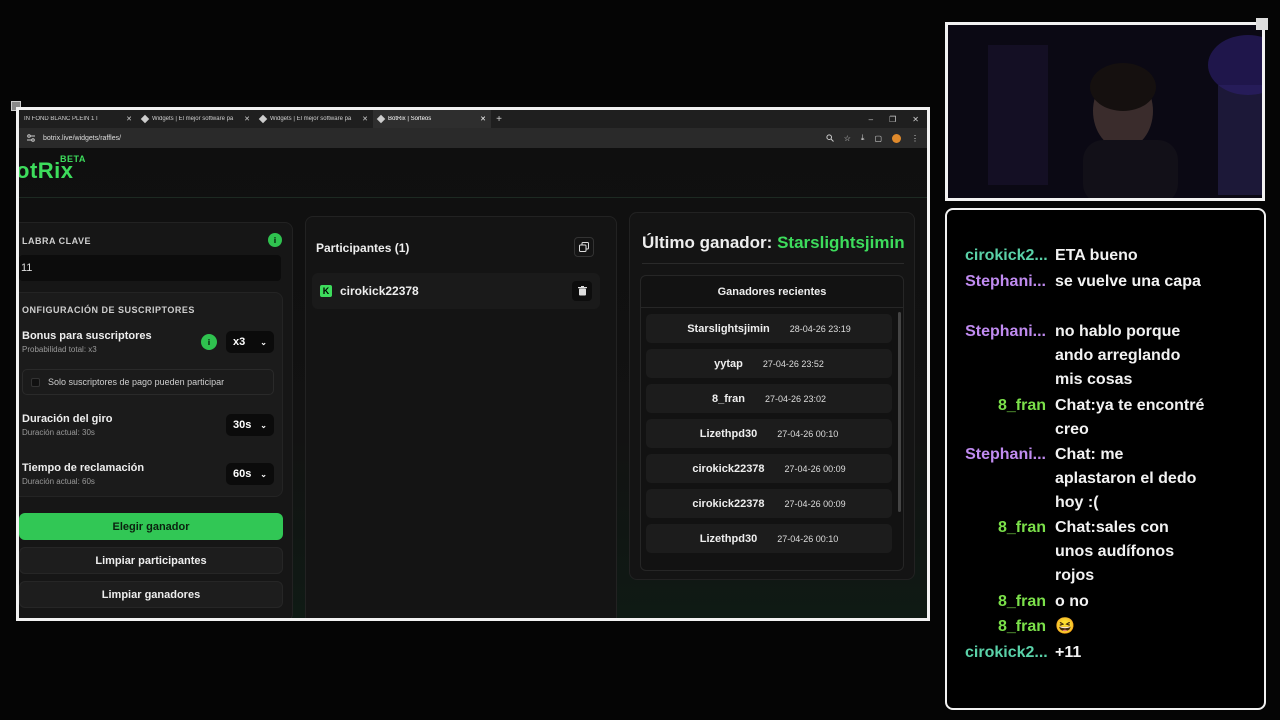 Image resolution: width=1280 pixels, height=720 pixels. What do you see at coordinates (499, 119) in the screenshot?
I see `new-tab-button: +` at bounding box center [499, 119].